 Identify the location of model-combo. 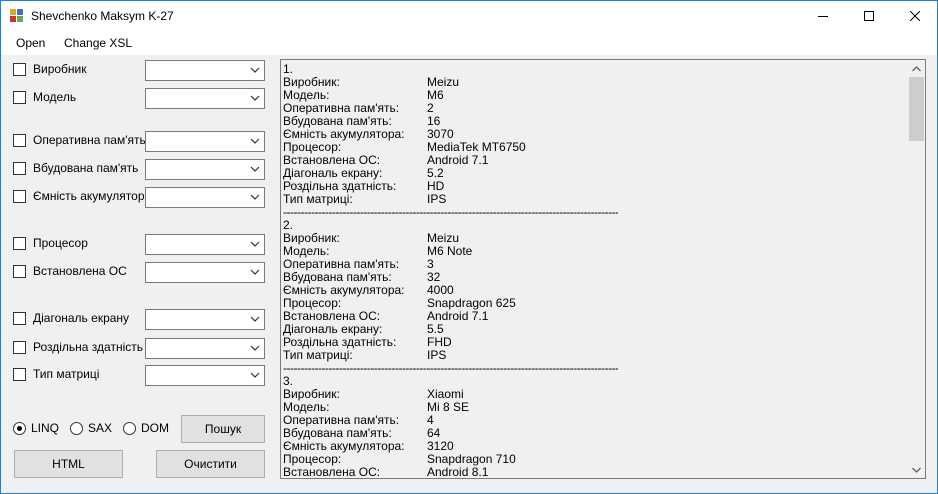
(205, 98).